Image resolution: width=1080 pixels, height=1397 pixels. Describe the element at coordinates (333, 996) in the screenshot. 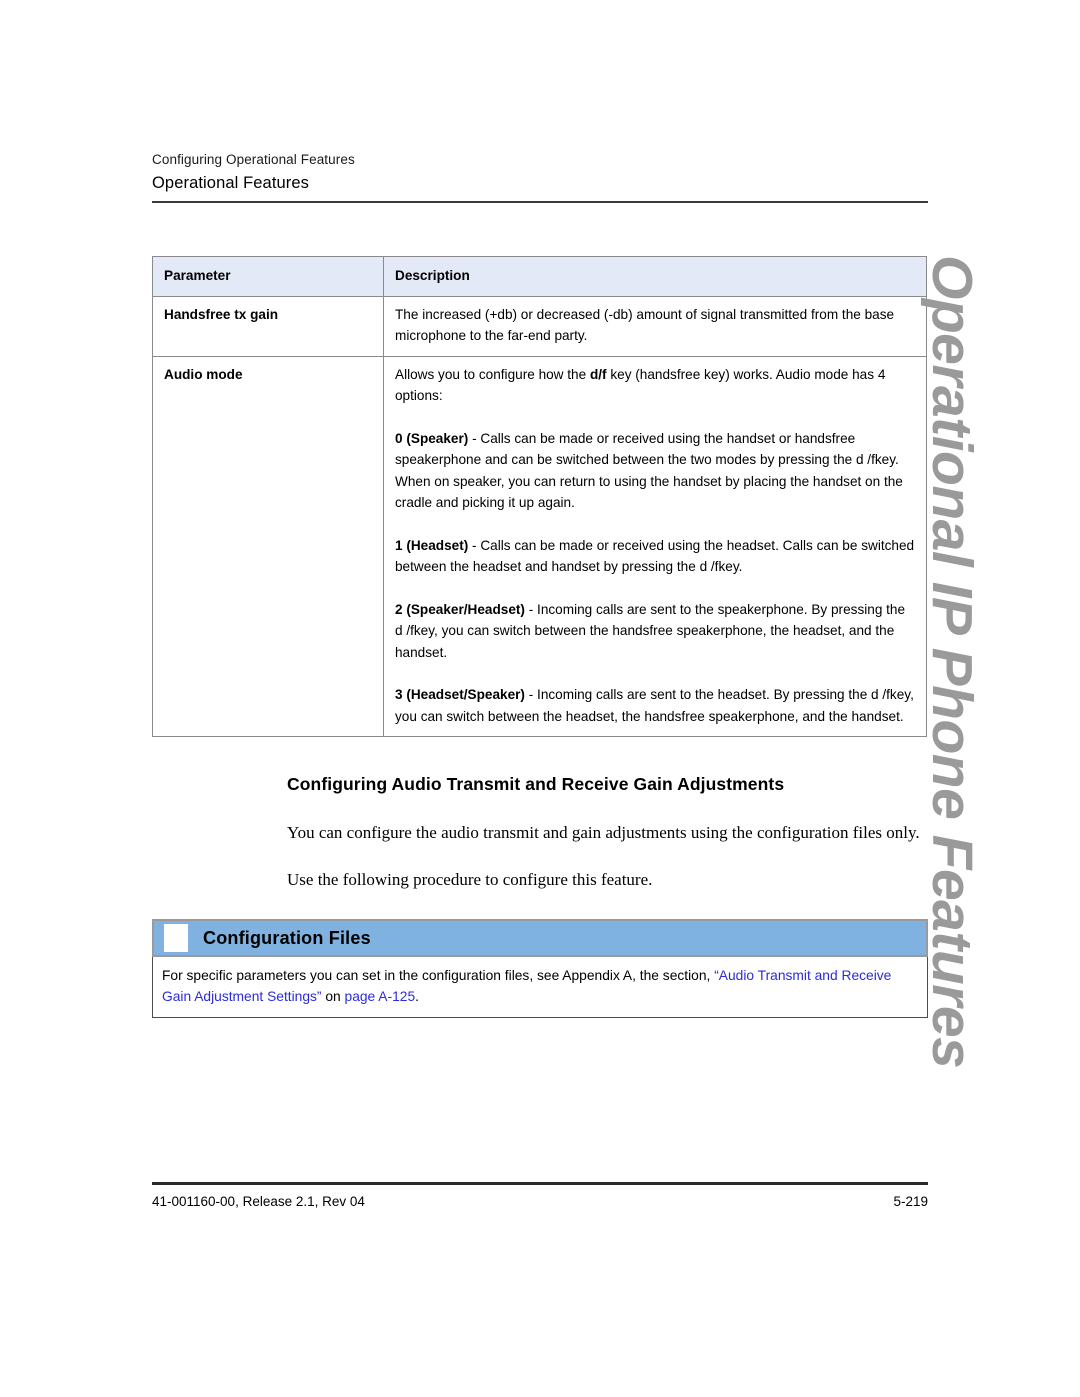

I see `callout-body-middle: on` at that location.